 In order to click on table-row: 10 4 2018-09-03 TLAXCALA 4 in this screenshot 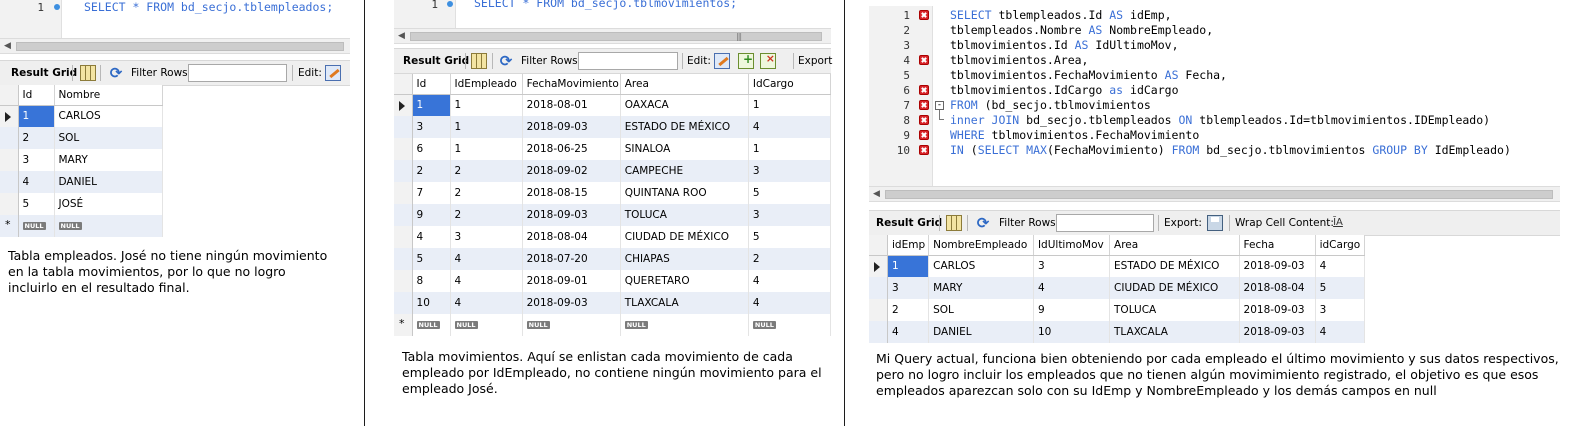, I will do `click(613, 303)`.